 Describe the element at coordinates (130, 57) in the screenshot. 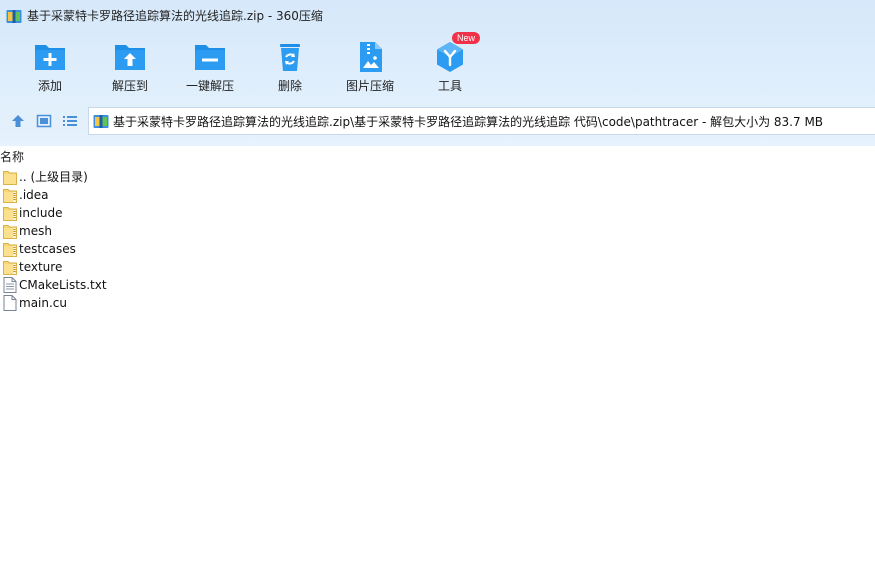

I see `extract-to-folder-icon` at that location.